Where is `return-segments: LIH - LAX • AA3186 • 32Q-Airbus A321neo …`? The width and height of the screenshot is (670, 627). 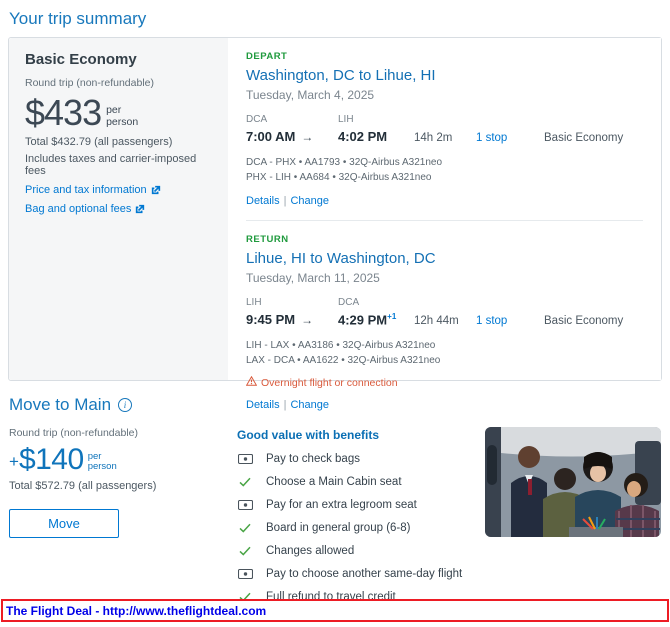
return-segments: LIH - LAX • AA3186 • 32Q-Airbus A321neo … is located at coordinates (444, 353).